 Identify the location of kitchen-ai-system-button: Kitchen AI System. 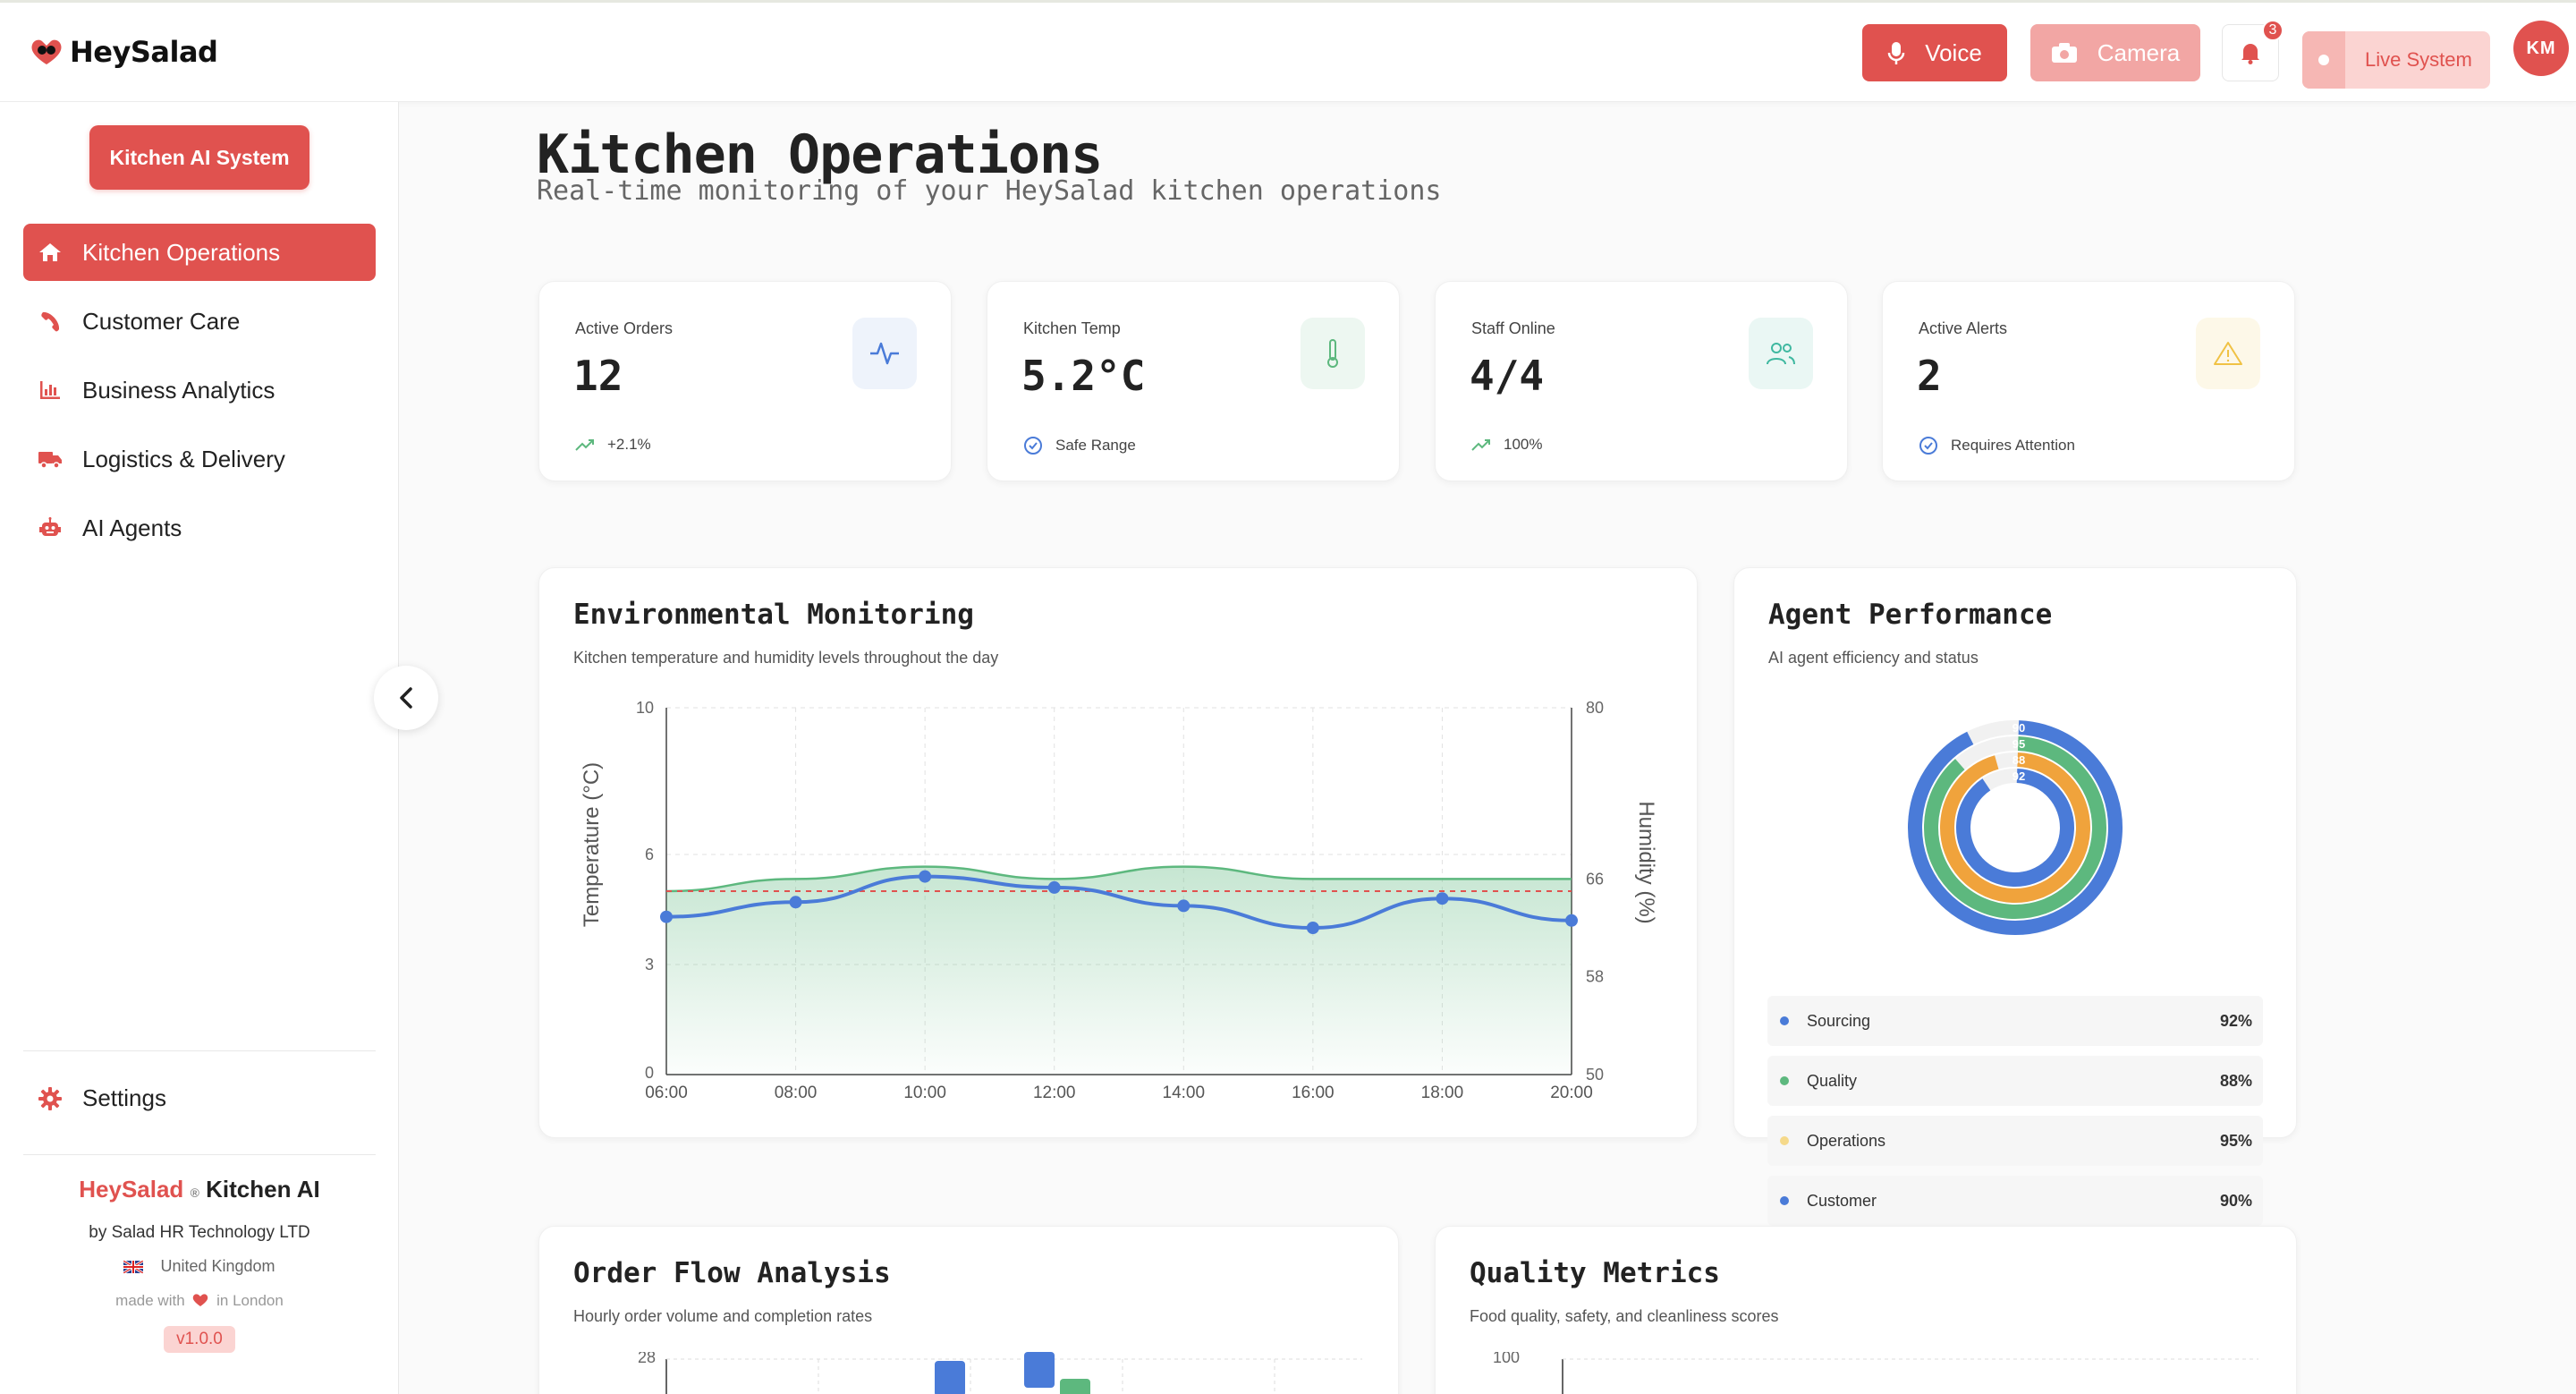
(199, 157).